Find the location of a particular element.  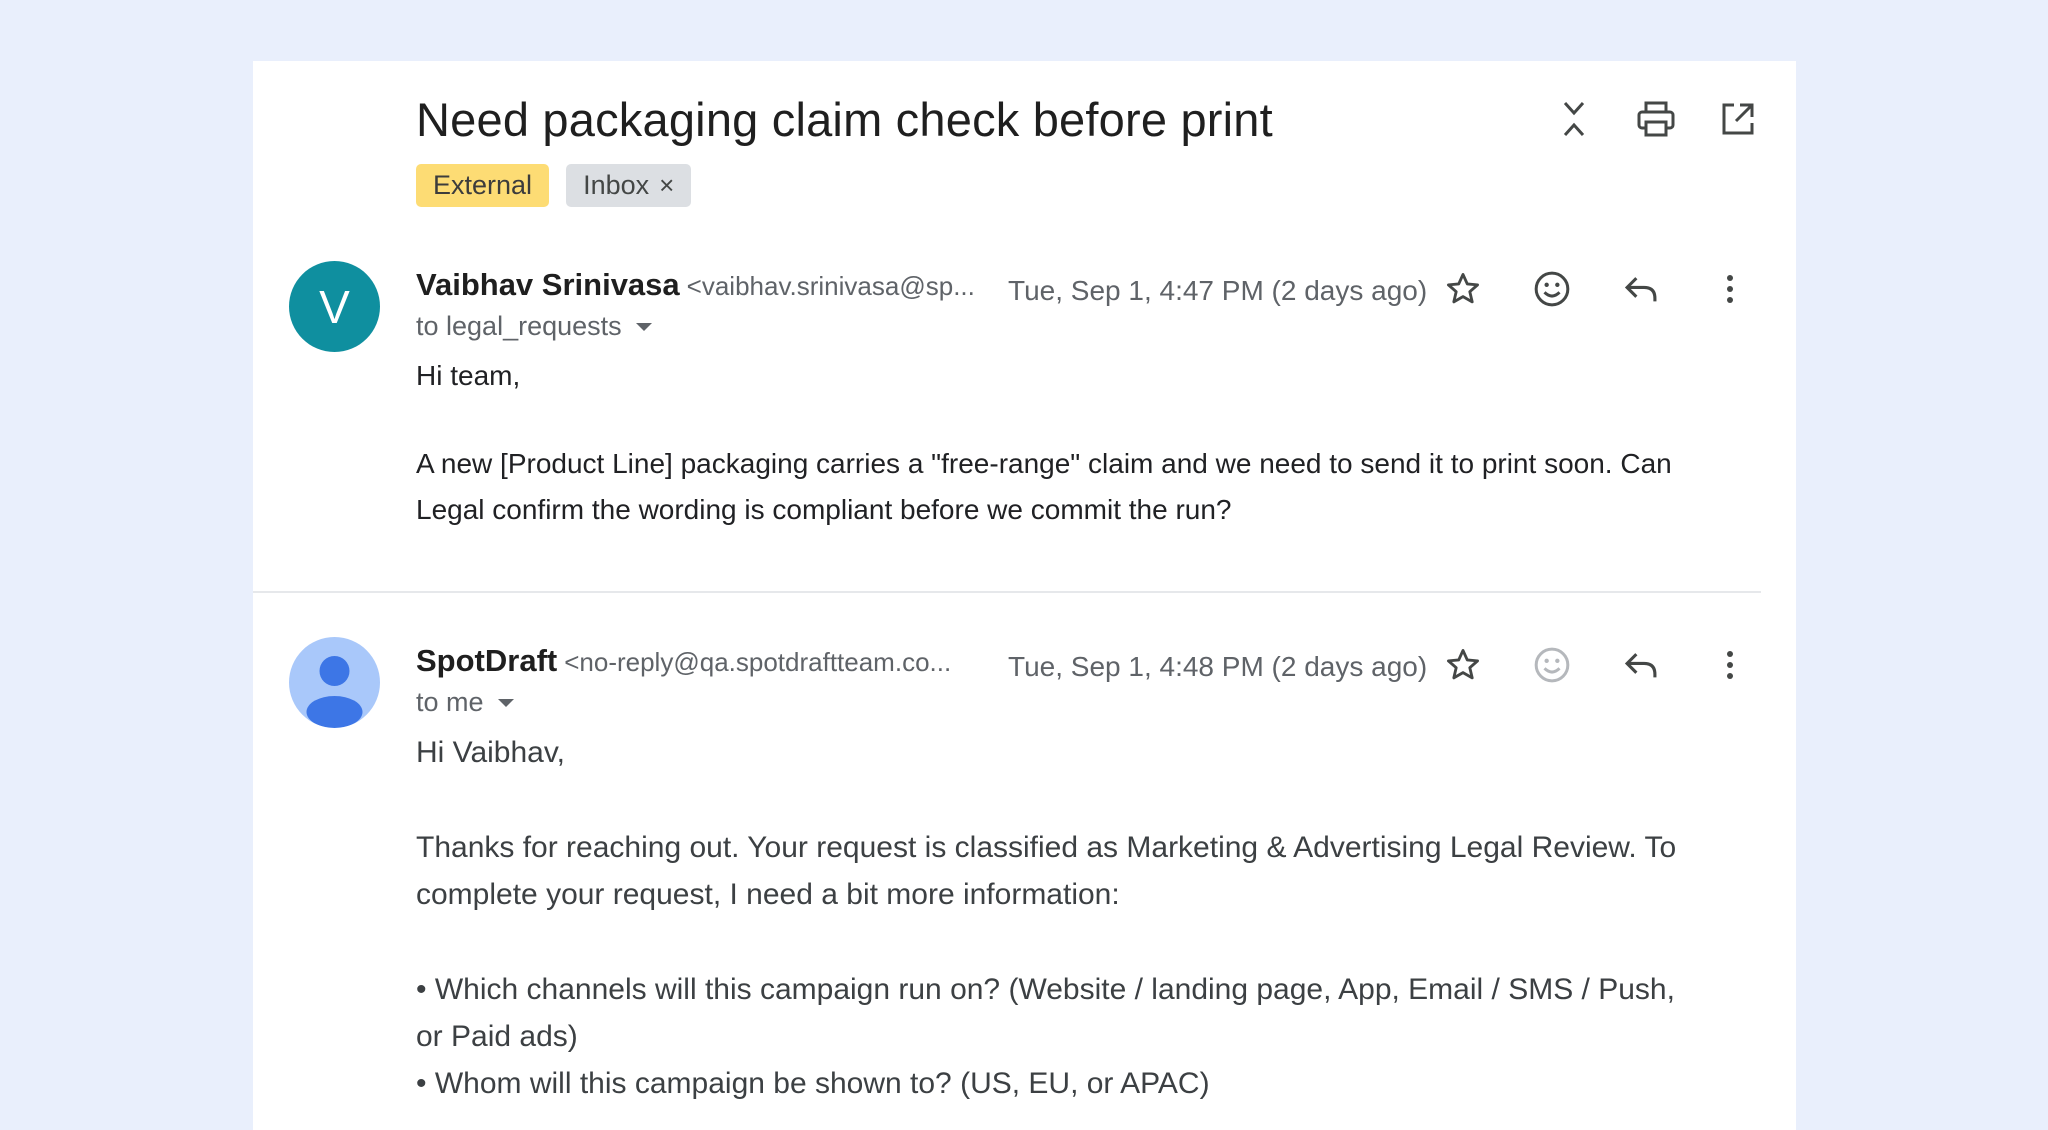

avatar-letter: V is located at coordinates (334, 306).